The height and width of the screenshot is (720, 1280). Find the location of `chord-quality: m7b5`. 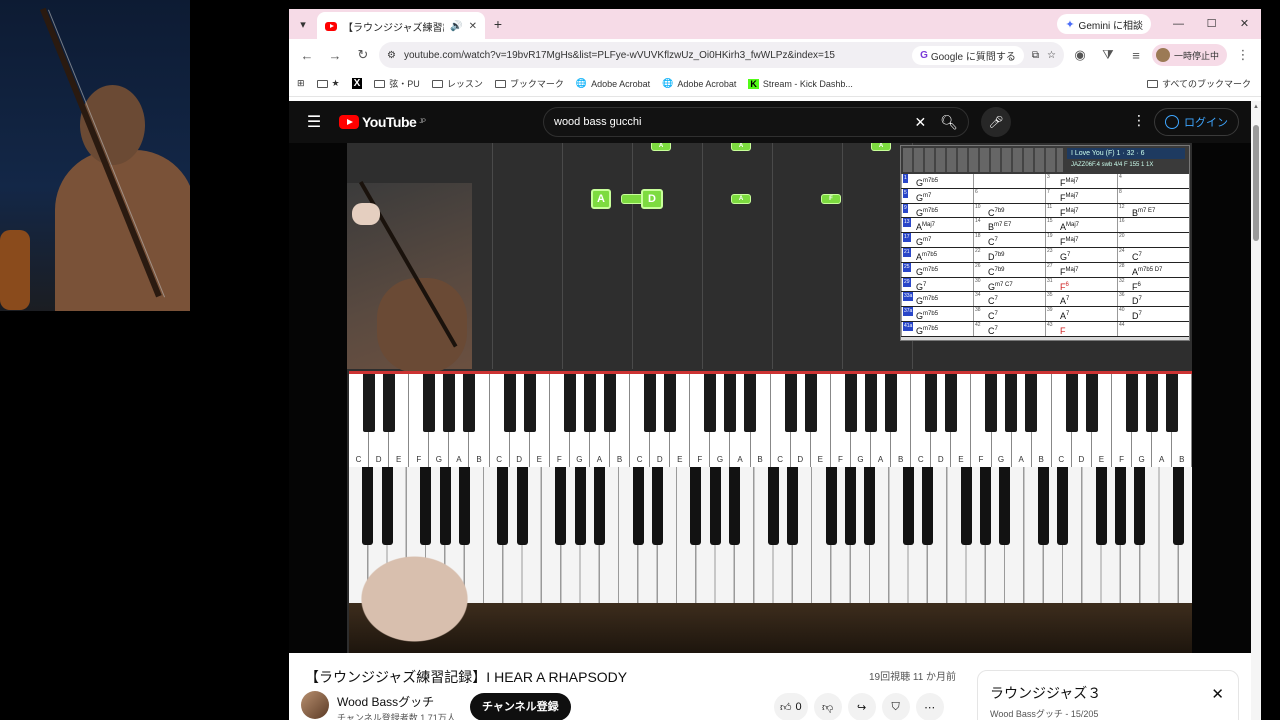

chord-quality: m7b5 is located at coordinates (931, 269).